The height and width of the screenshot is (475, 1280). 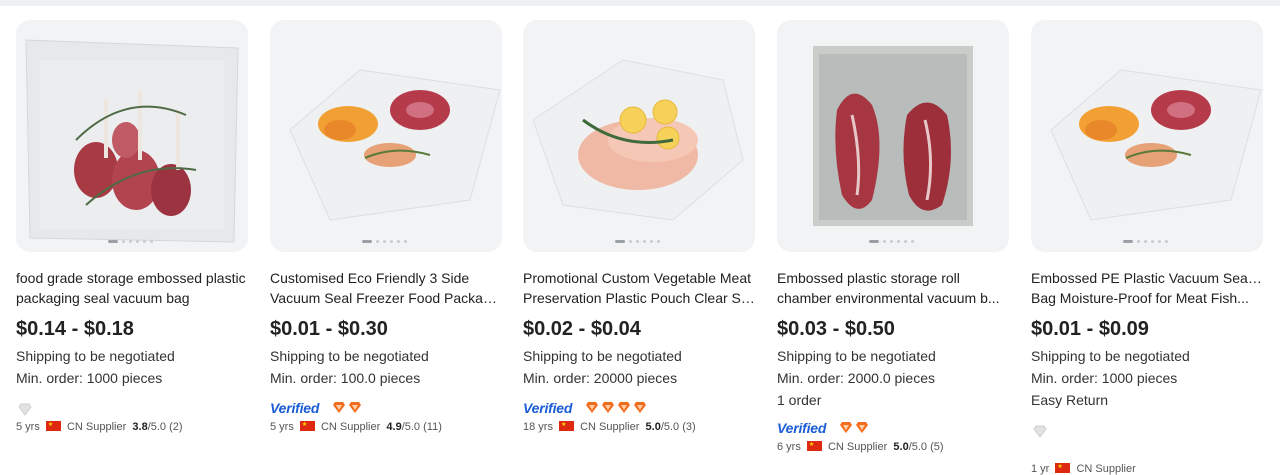 I want to click on min-order: Min. order: 2000.0 pieces, so click(x=856, y=378).